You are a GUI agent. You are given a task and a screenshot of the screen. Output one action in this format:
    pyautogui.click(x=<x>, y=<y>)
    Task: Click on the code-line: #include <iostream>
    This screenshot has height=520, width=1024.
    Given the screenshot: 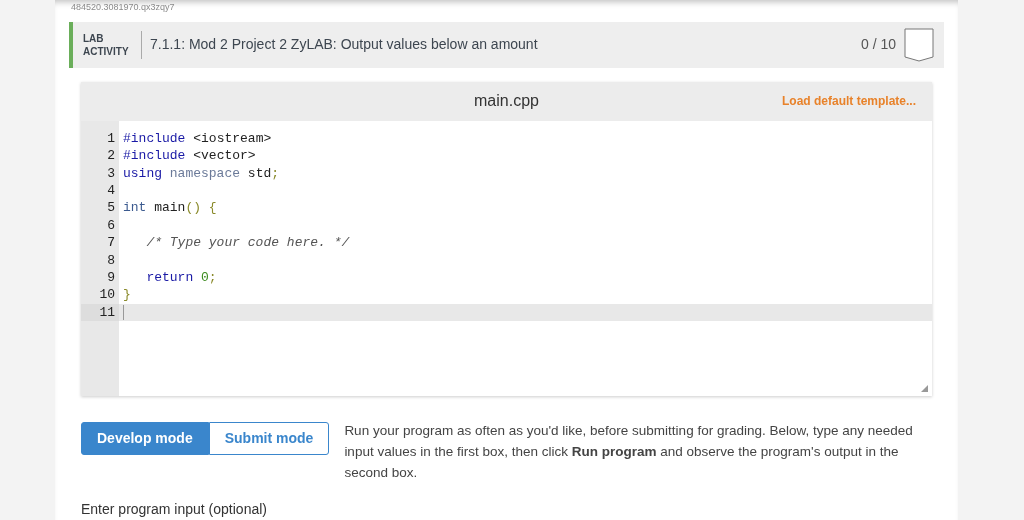 What is the action you would take?
    pyautogui.click(x=197, y=138)
    